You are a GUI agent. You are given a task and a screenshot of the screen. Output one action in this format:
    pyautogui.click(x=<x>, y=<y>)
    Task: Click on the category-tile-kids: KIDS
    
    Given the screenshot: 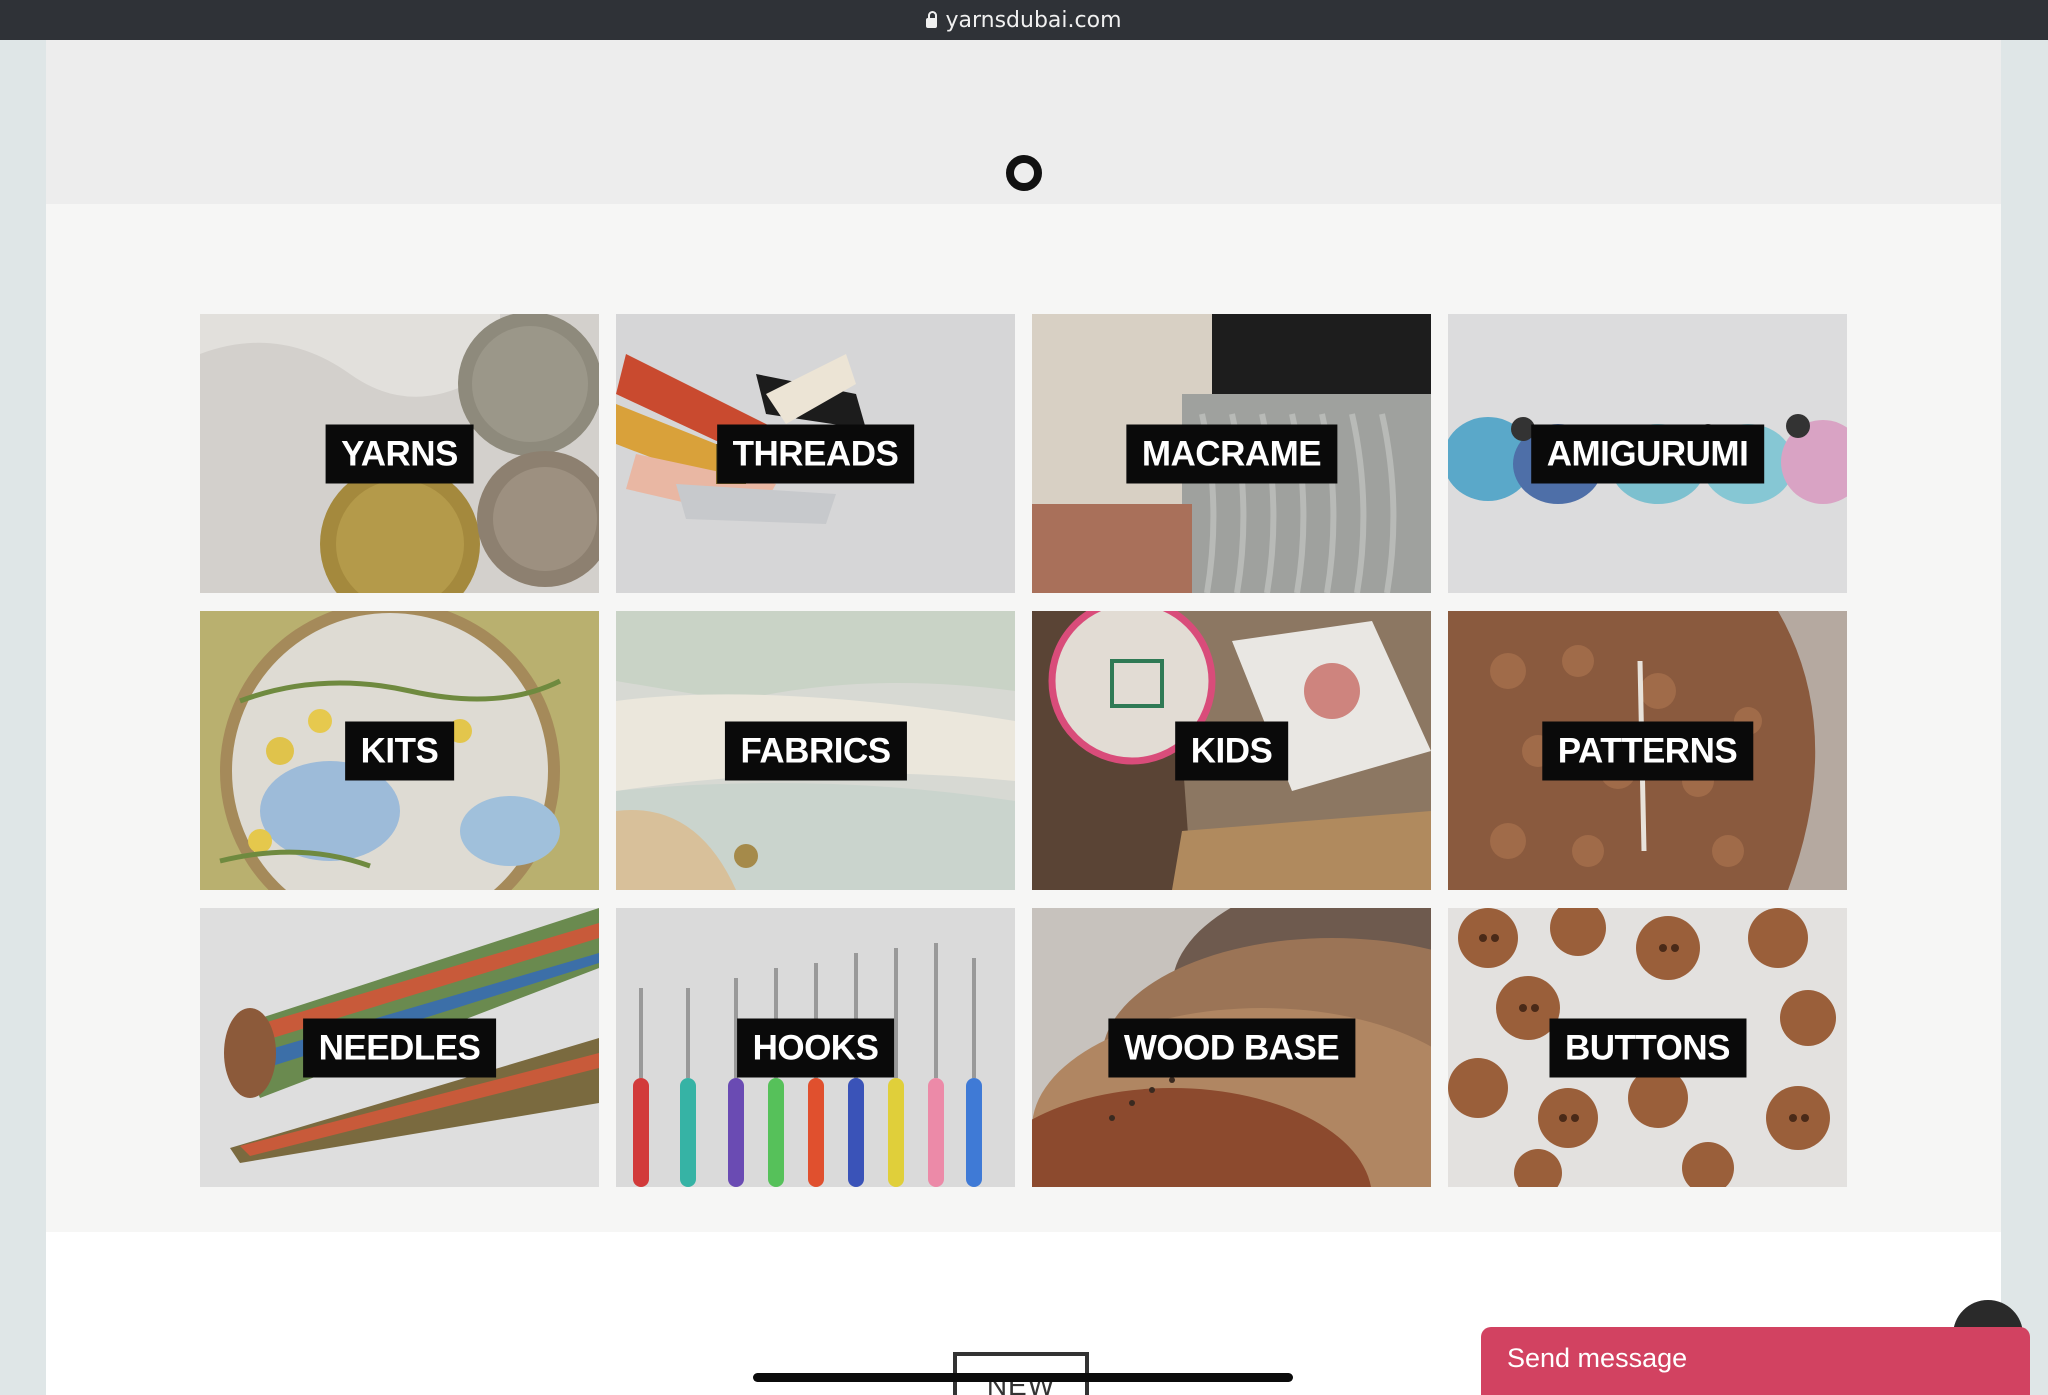 What is the action you would take?
    pyautogui.click(x=1231, y=750)
    